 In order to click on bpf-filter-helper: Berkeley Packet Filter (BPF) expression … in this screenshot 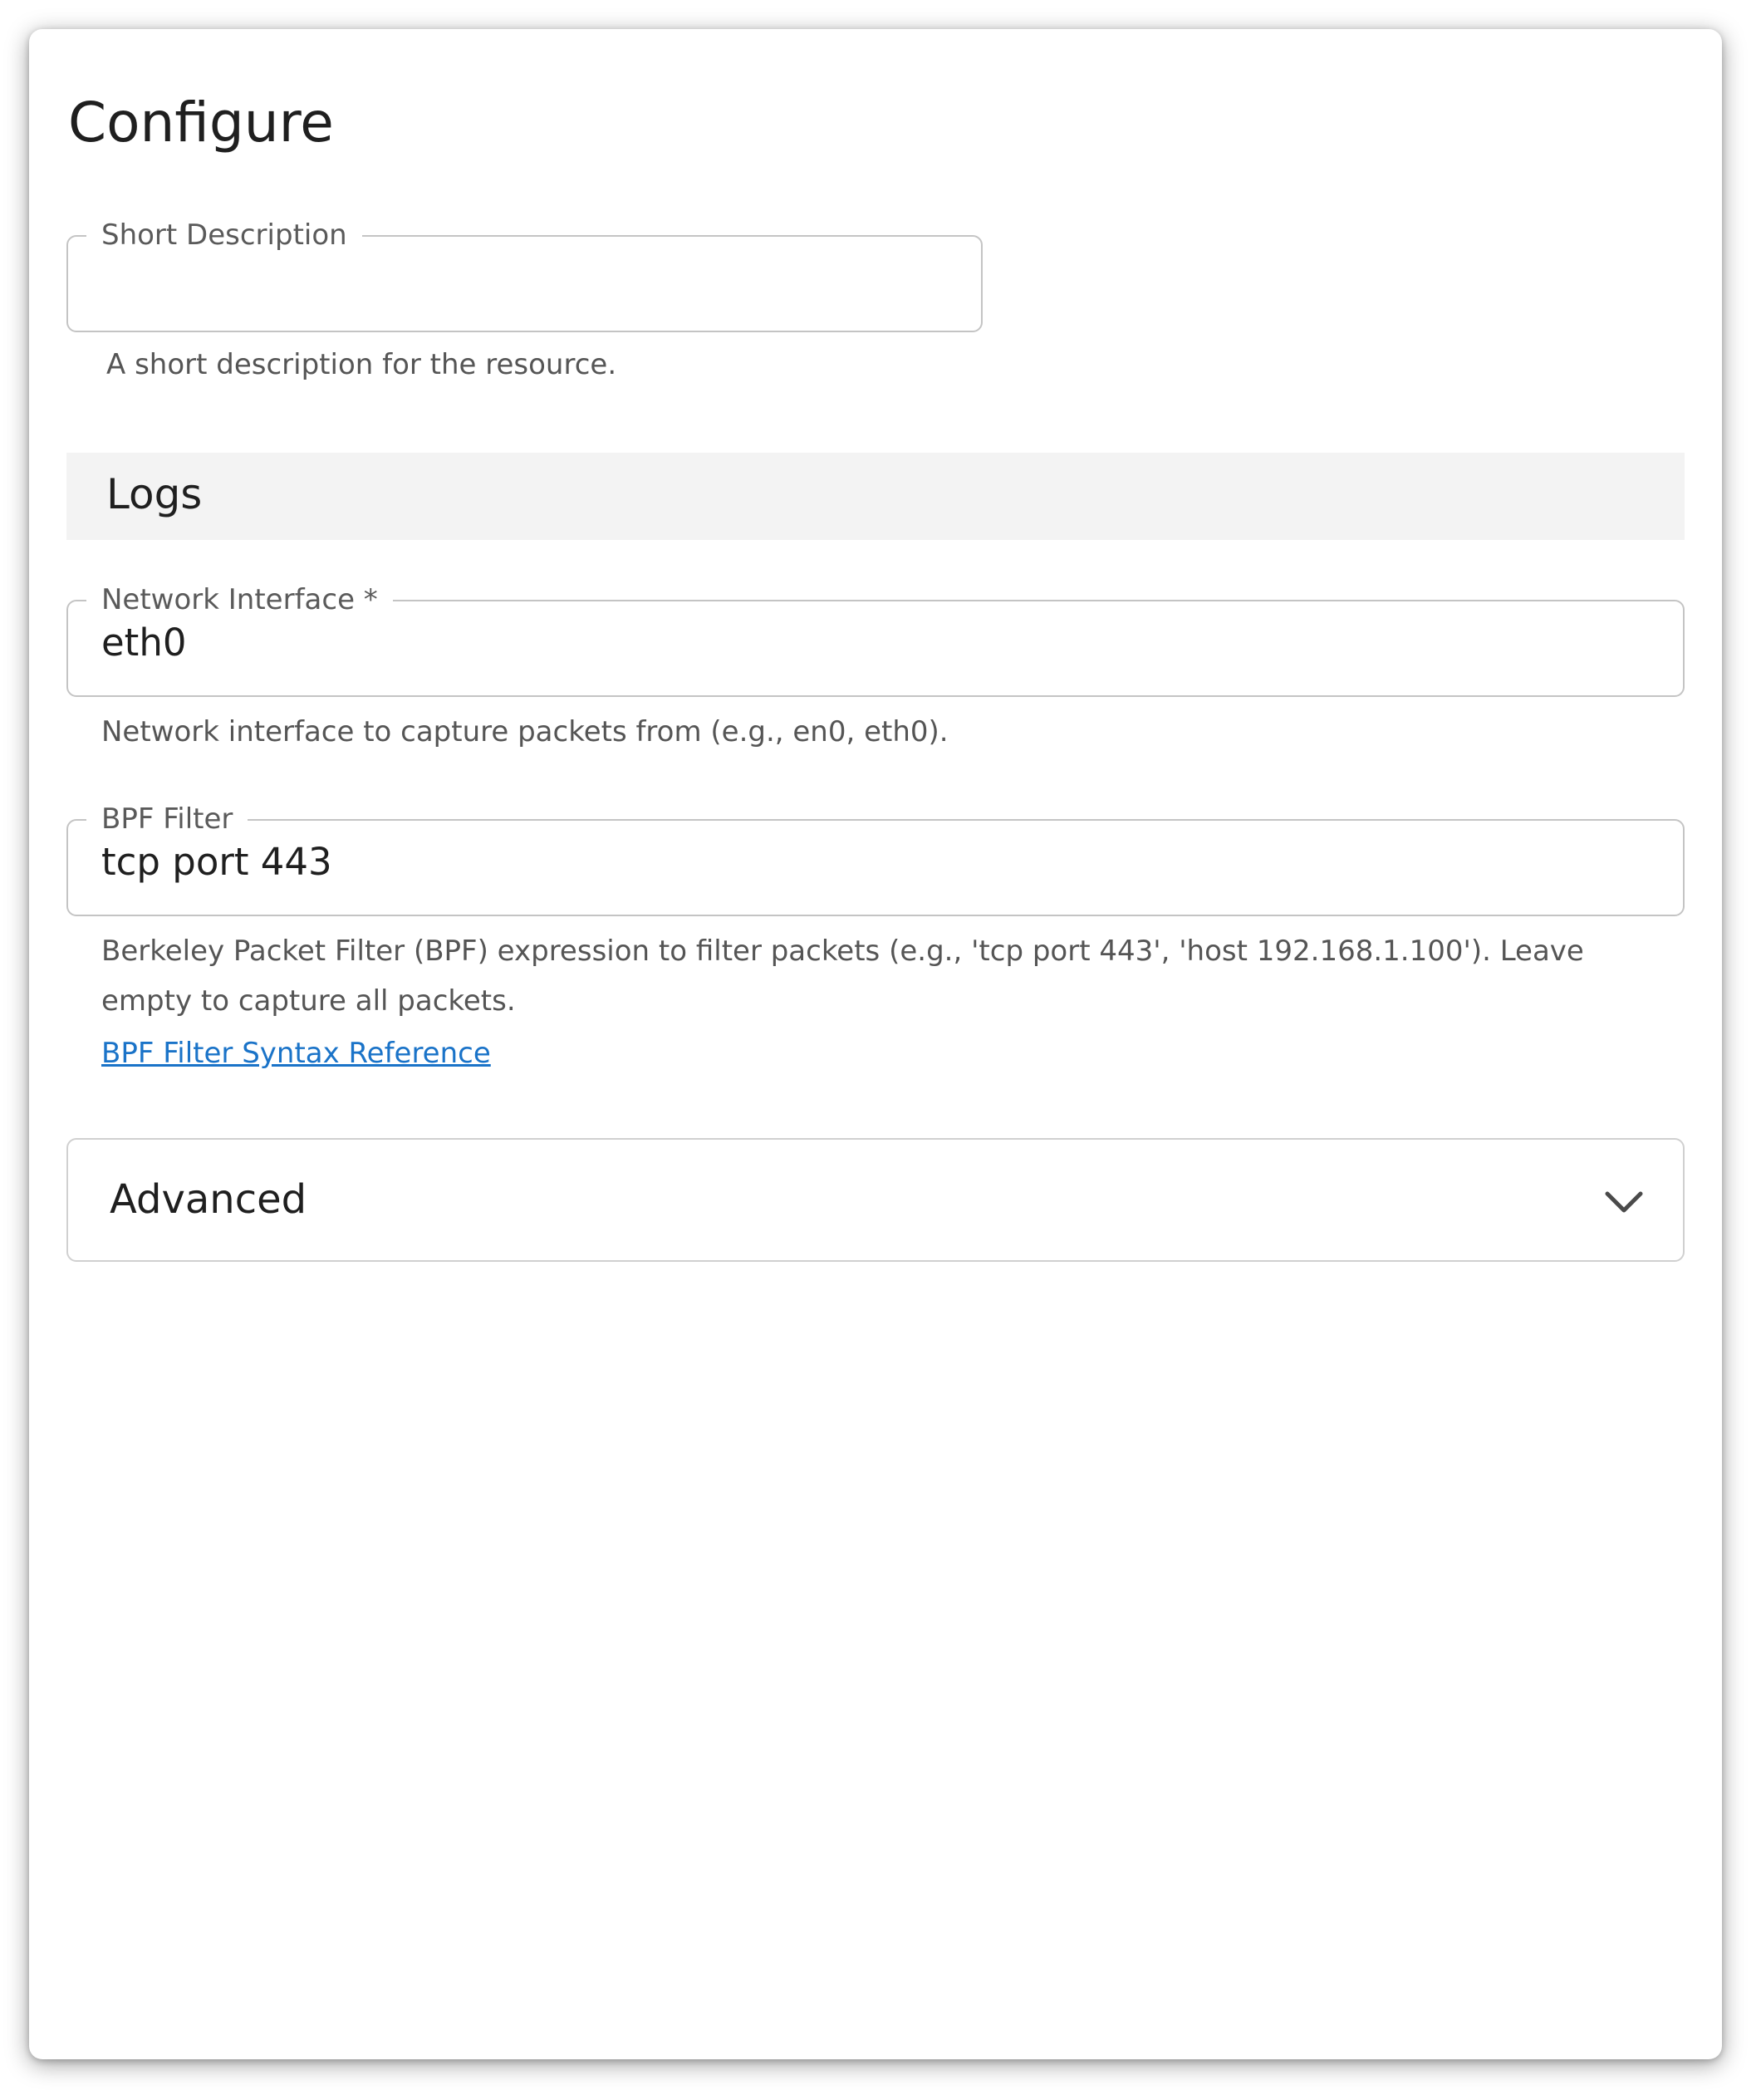, I will do `click(842, 976)`.